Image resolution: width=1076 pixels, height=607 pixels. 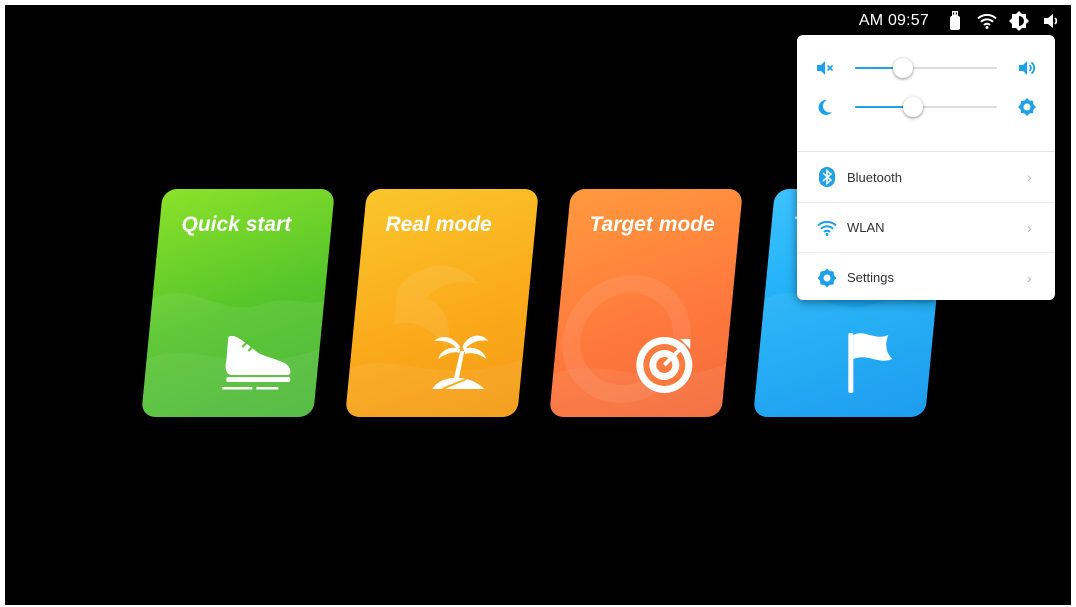 What do you see at coordinates (941, 21) in the screenshot?
I see `status-bar: AM 09:57` at bounding box center [941, 21].